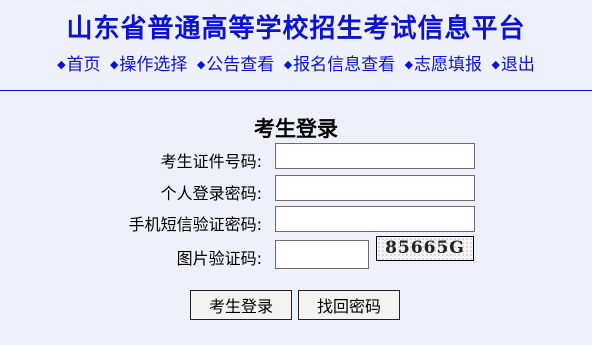  What do you see at coordinates (195, 224) in the screenshot?
I see `sms-code-label: 手机短信验证密码:` at bounding box center [195, 224].